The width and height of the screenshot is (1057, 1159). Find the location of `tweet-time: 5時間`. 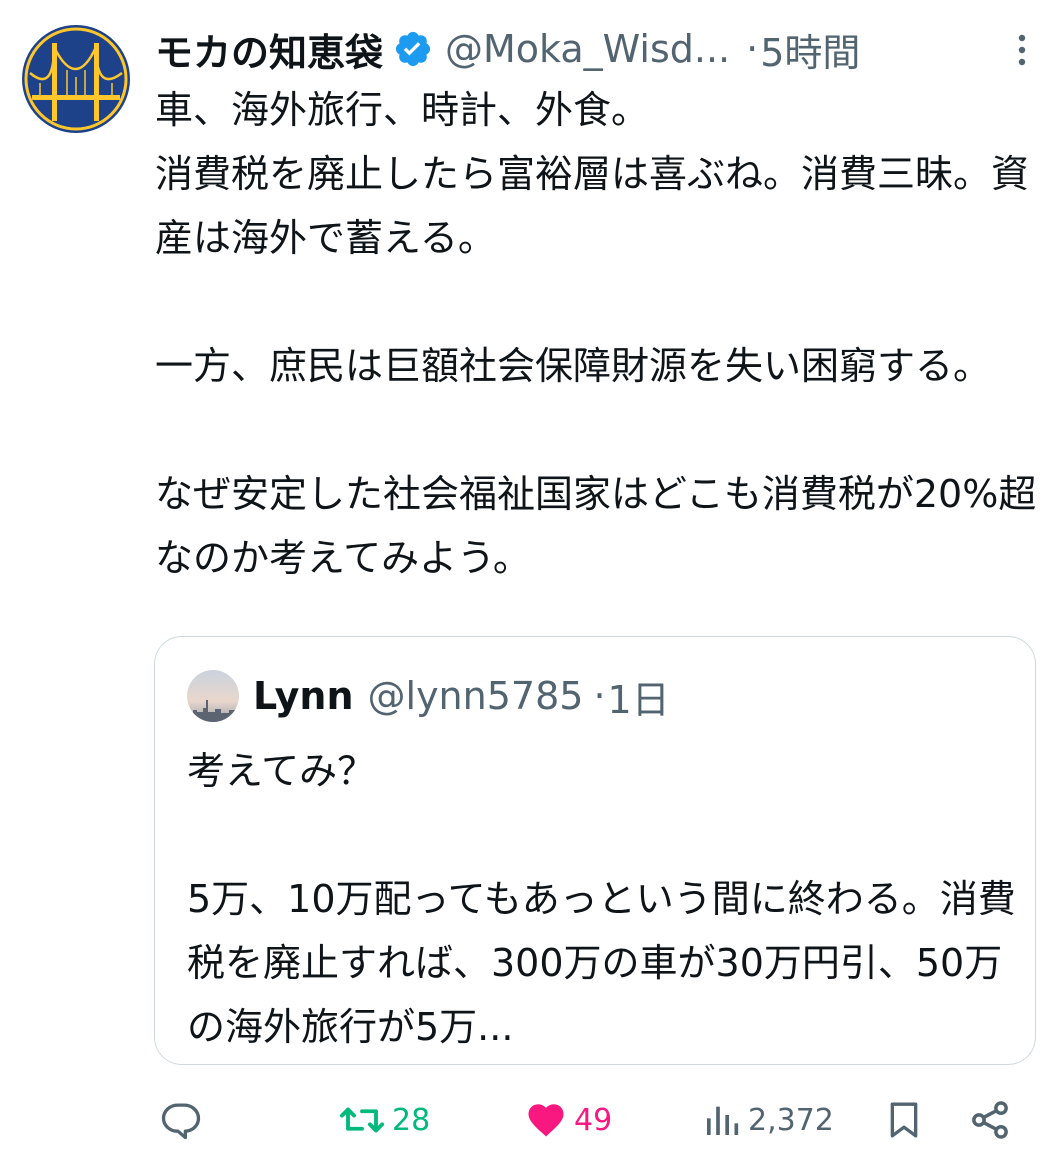

tweet-time: 5時間 is located at coordinates (810, 49).